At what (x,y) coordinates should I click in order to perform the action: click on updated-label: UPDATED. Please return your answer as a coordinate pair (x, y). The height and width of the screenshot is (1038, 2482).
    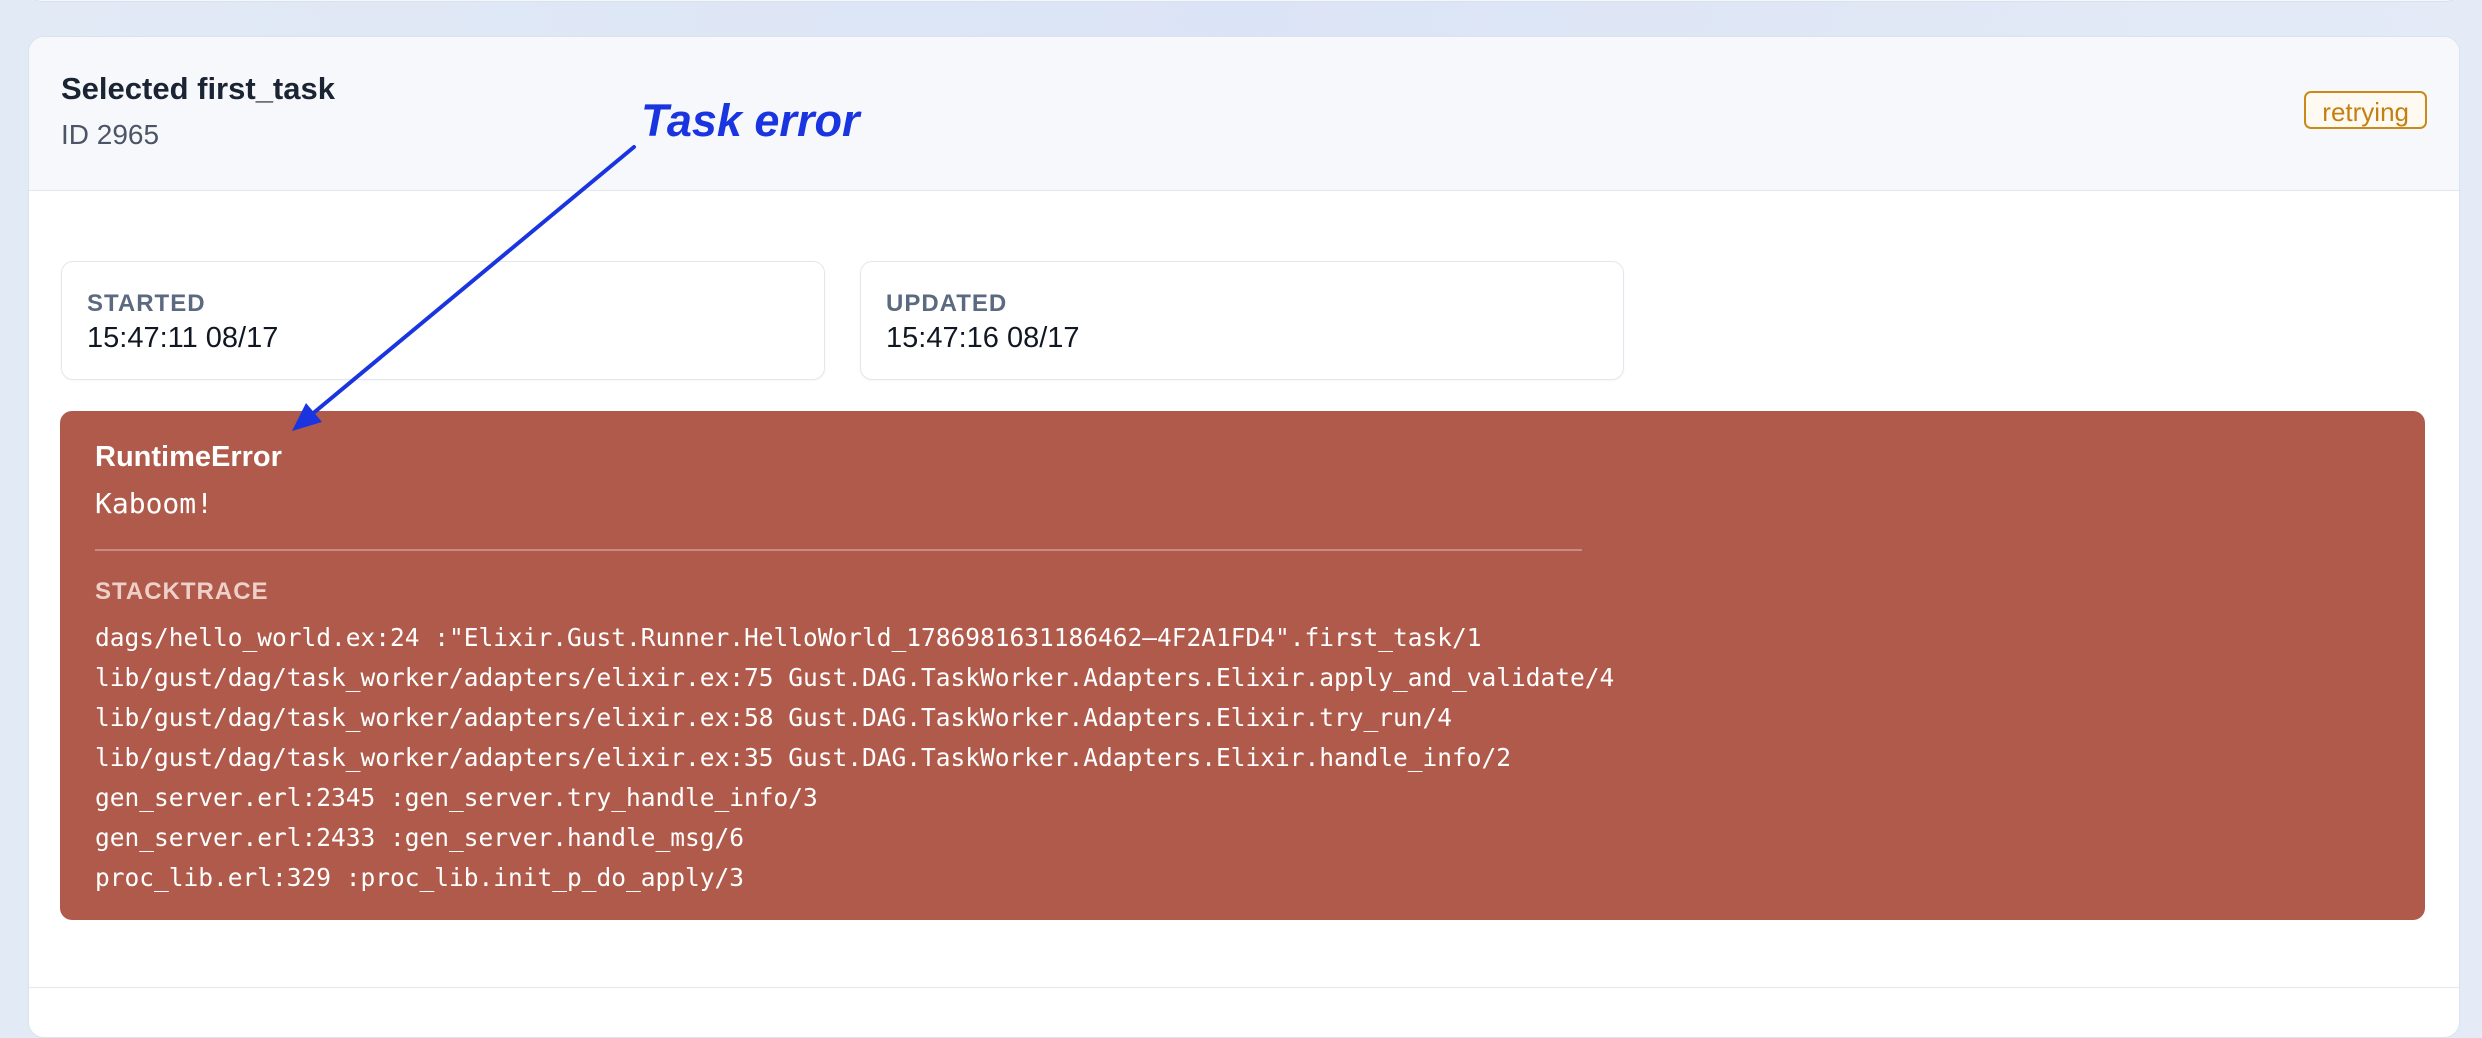
    Looking at the image, I should click on (947, 303).